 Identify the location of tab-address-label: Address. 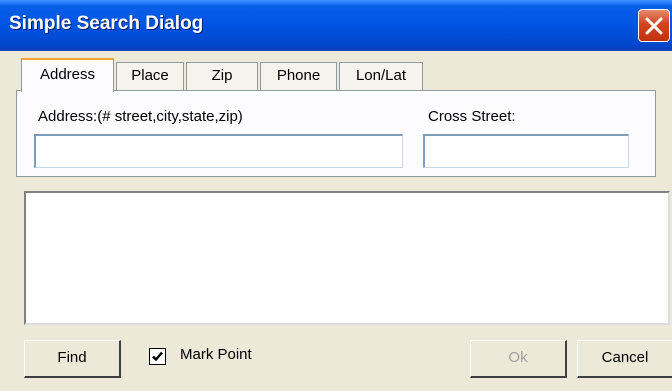
(67, 74).